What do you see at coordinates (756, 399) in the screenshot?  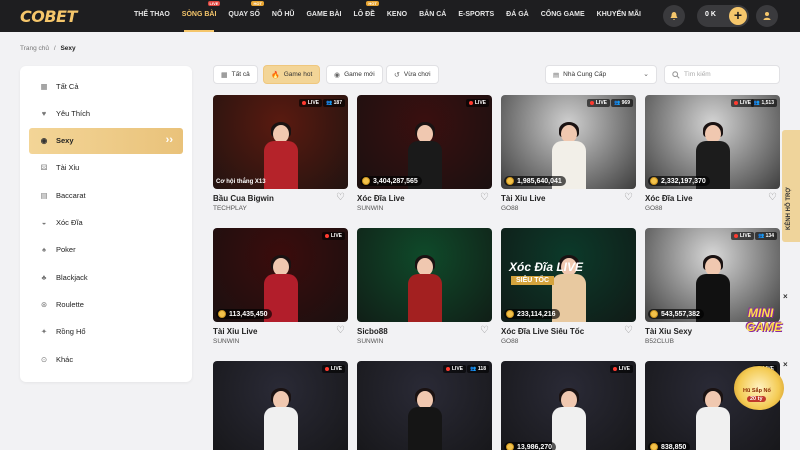 I see `jackpot-value: 20 tỷ` at bounding box center [756, 399].